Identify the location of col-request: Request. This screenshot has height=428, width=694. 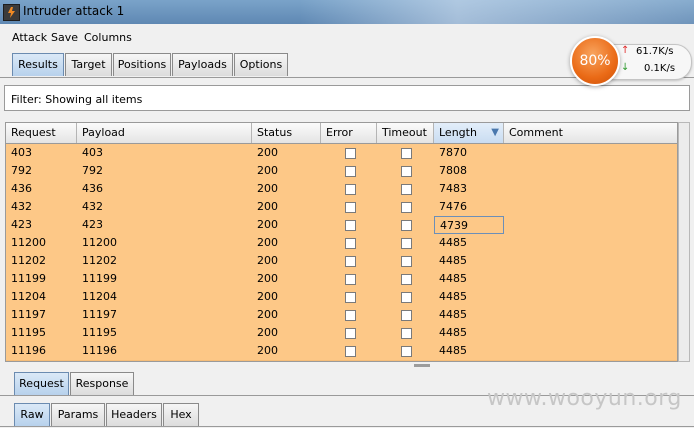
(41, 133).